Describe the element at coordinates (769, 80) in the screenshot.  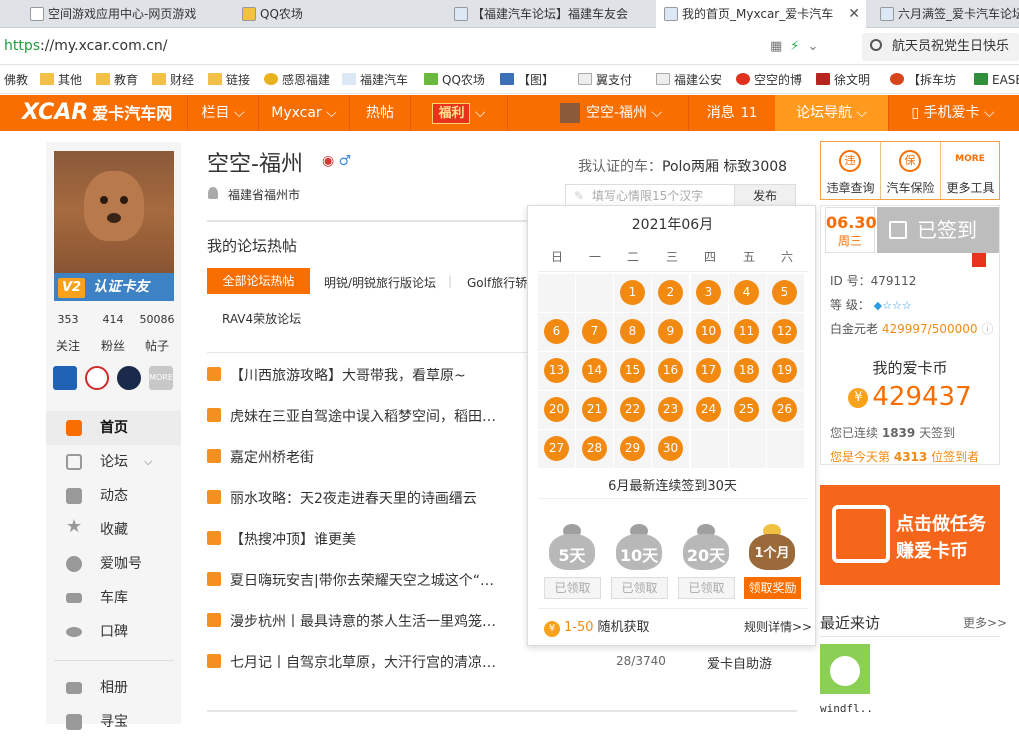
I see `bookmark-item: 空空的博` at that location.